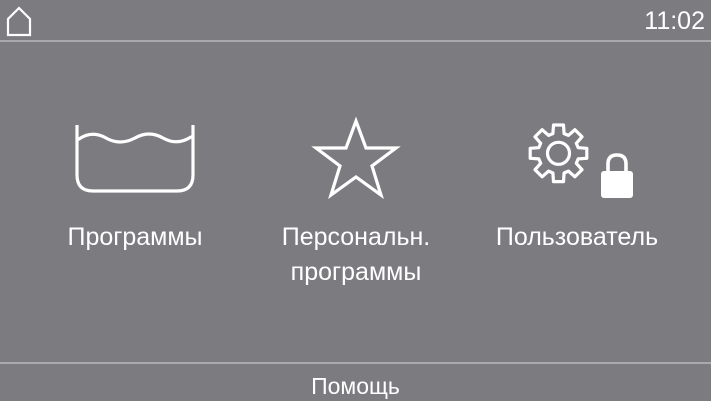 This screenshot has width=711, height=401. Describe the element at coordinates (356, 207) in the screenshot. I see `menu-item-personal-programs: Персональн. программы` at that location.